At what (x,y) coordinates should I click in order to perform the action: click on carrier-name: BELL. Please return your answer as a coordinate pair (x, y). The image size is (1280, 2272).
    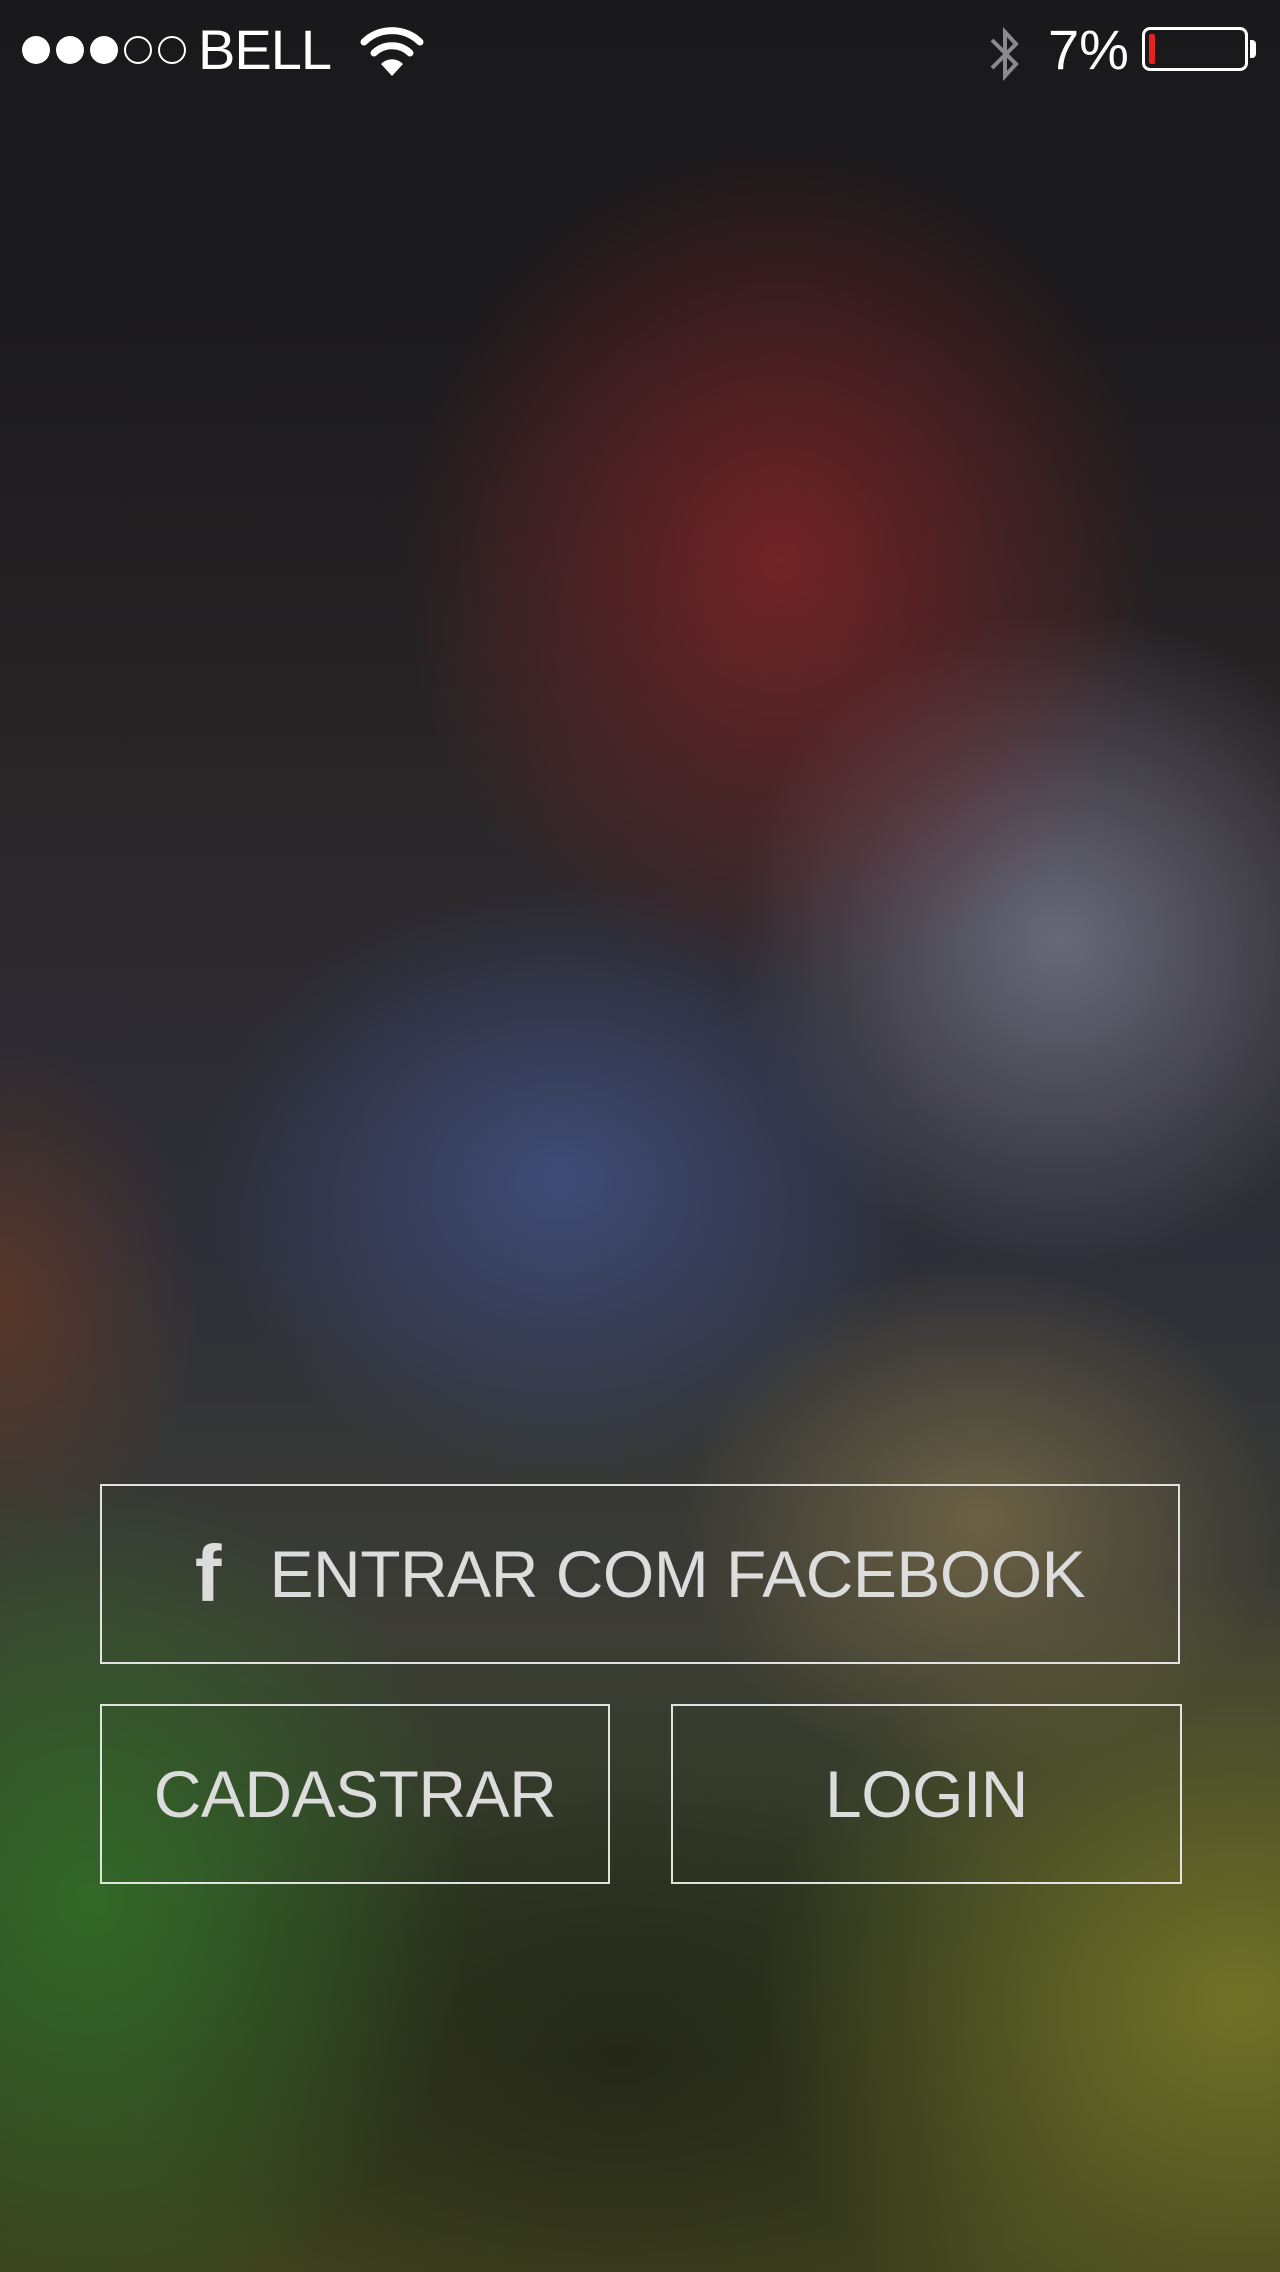
    Looking at the image, I should click on (265, 49).